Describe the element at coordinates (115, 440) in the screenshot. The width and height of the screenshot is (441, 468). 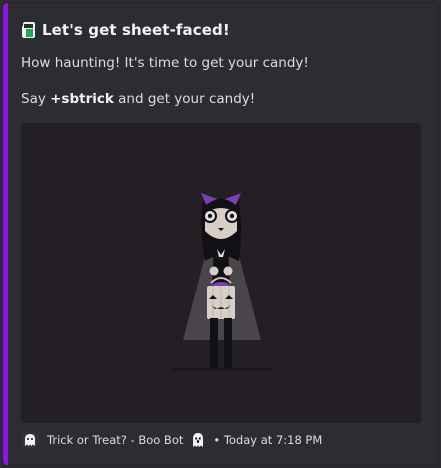
I see `footer-text: Trick or Treat? - Boo Bot` at that location.